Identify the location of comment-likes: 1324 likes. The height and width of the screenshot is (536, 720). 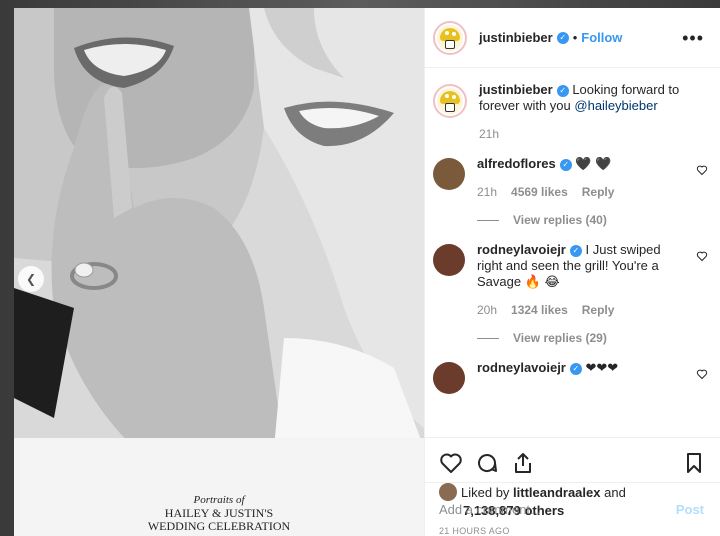
(539, 310).